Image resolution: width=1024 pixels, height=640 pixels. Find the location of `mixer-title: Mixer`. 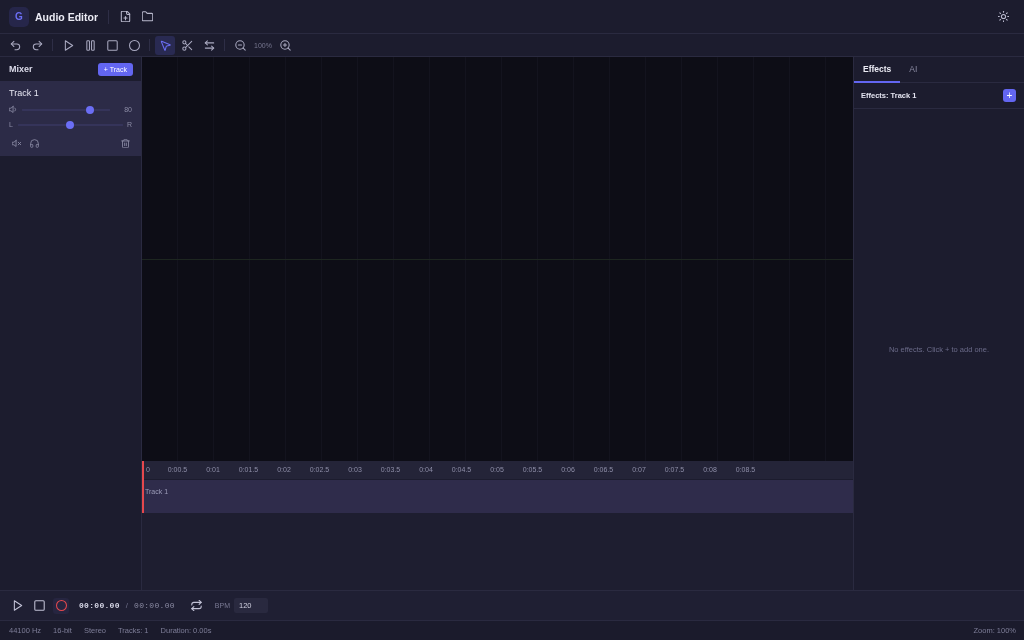

mixer-title: Mixer is located at coordinates (21, 69).